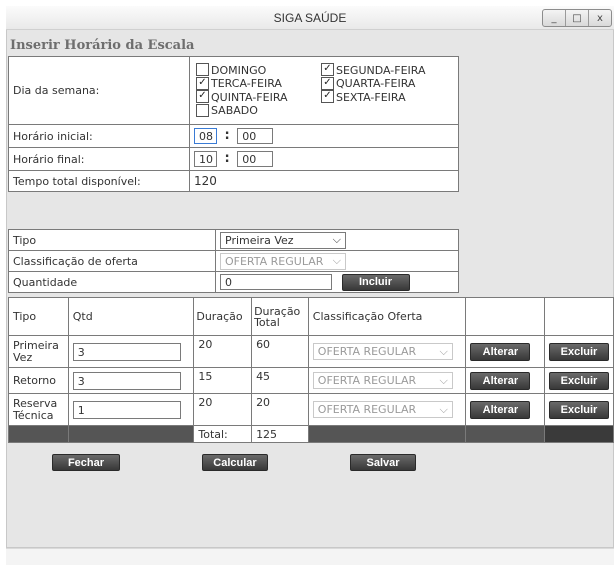 This screenshot has width=614, height=565. Describe the element at coordinates (310, 556) in the screenshot. I see `status-bar` at that location.